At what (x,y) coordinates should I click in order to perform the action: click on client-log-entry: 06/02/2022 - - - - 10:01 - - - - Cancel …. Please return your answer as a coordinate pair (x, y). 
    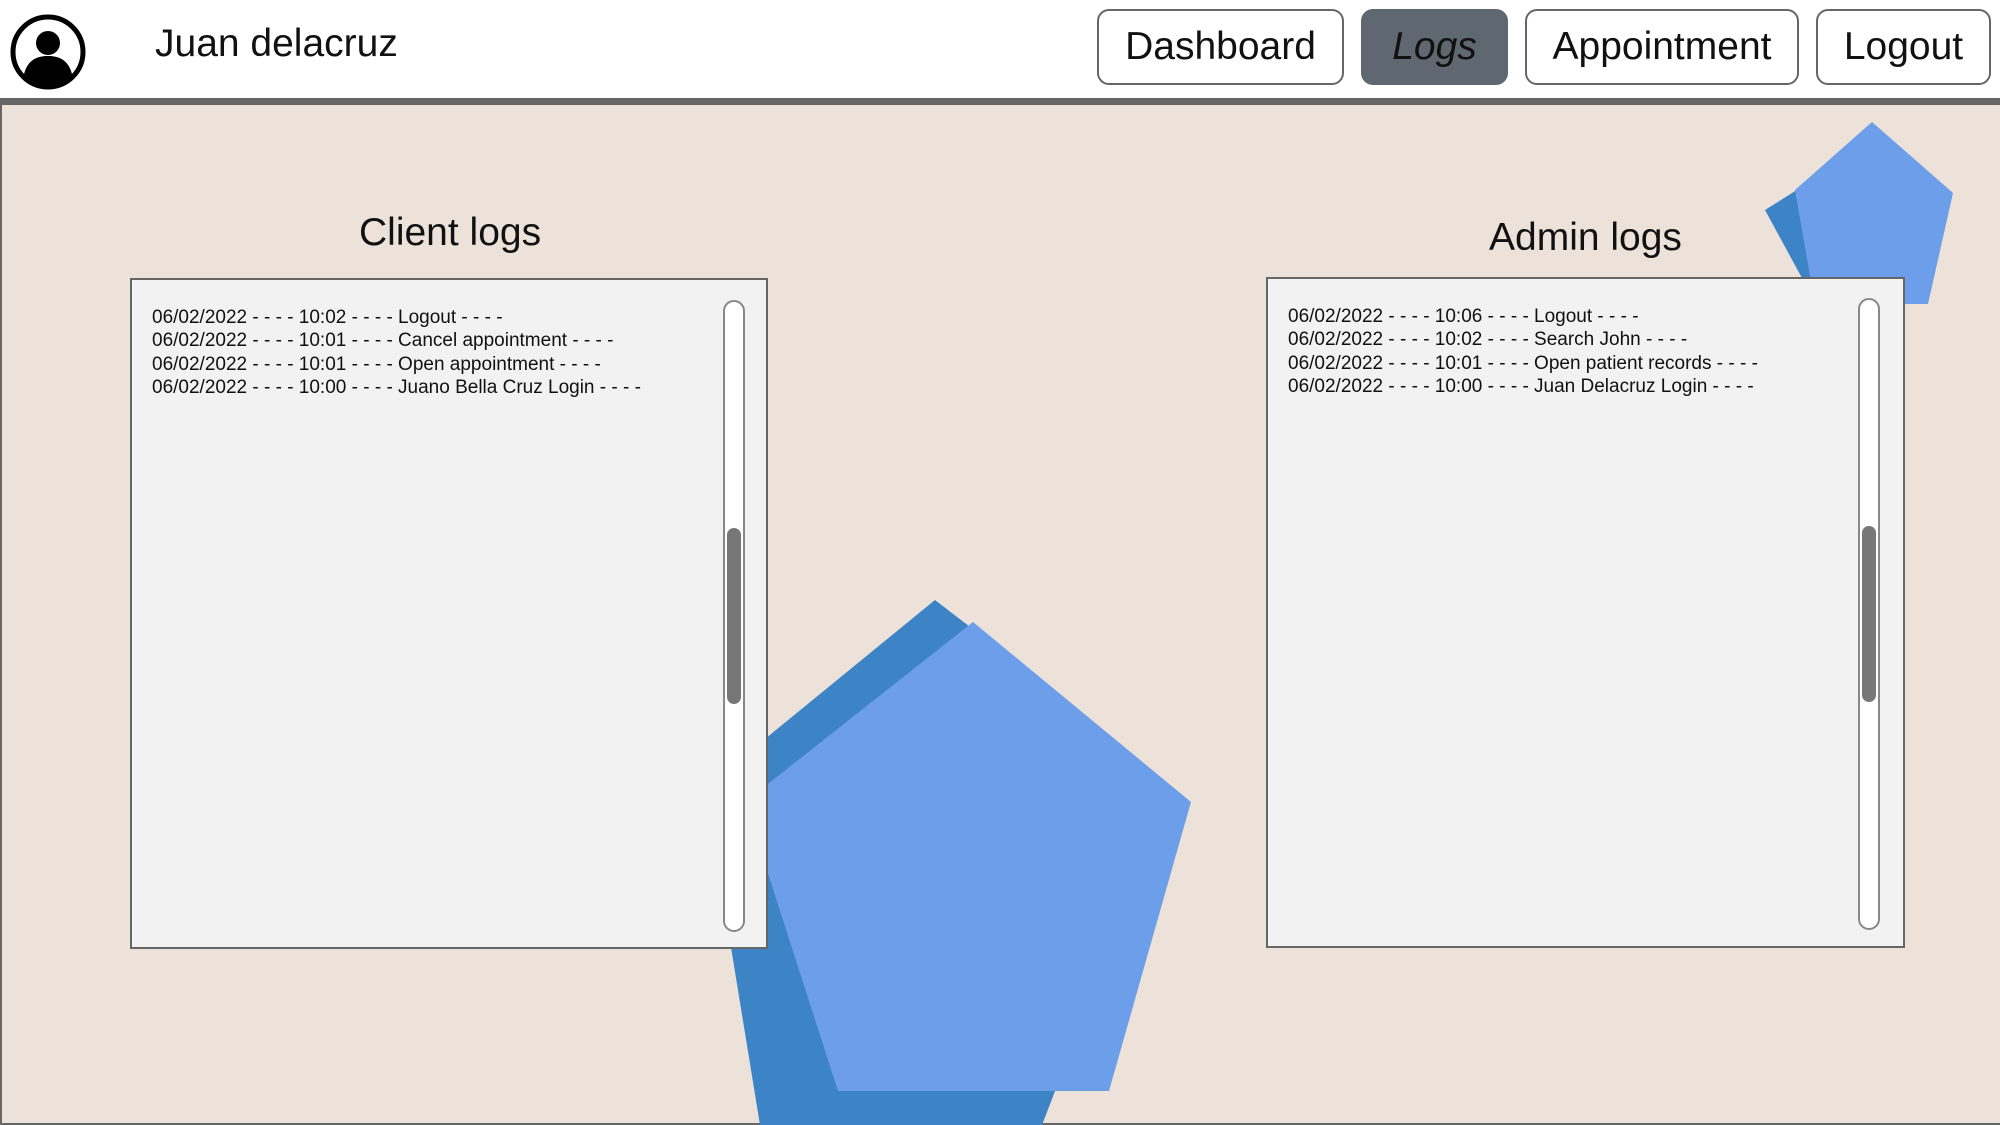
    Looking at the image, I should click on (383, 341).